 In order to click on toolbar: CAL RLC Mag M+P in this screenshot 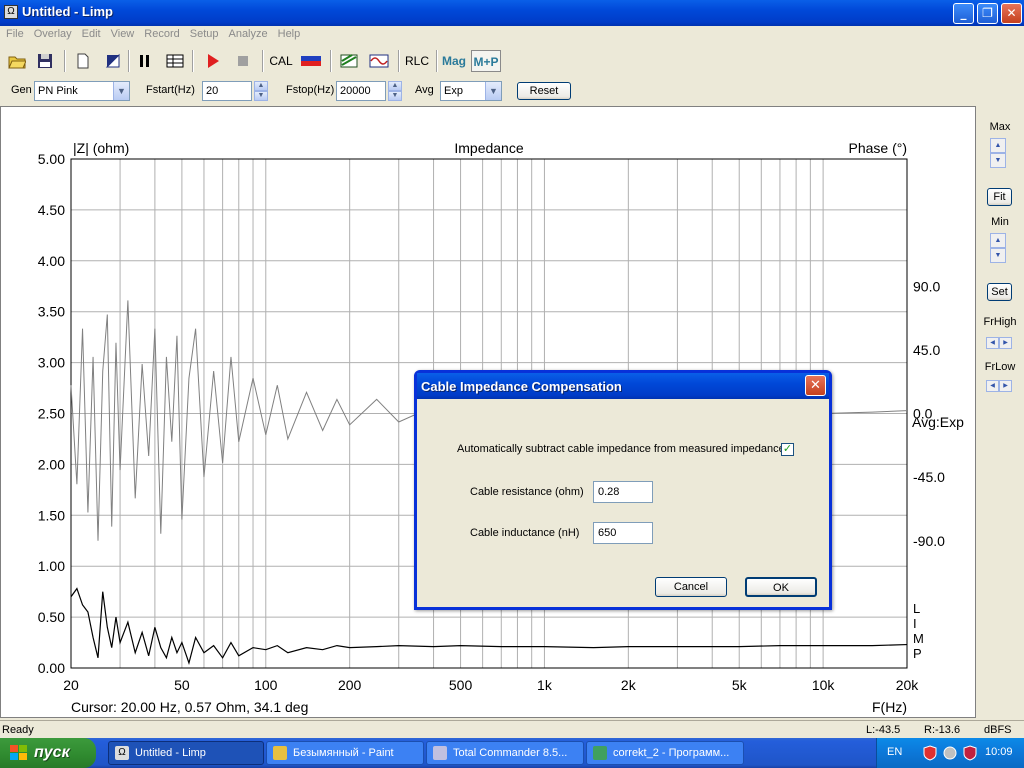, I will do `click(512, 61)`.